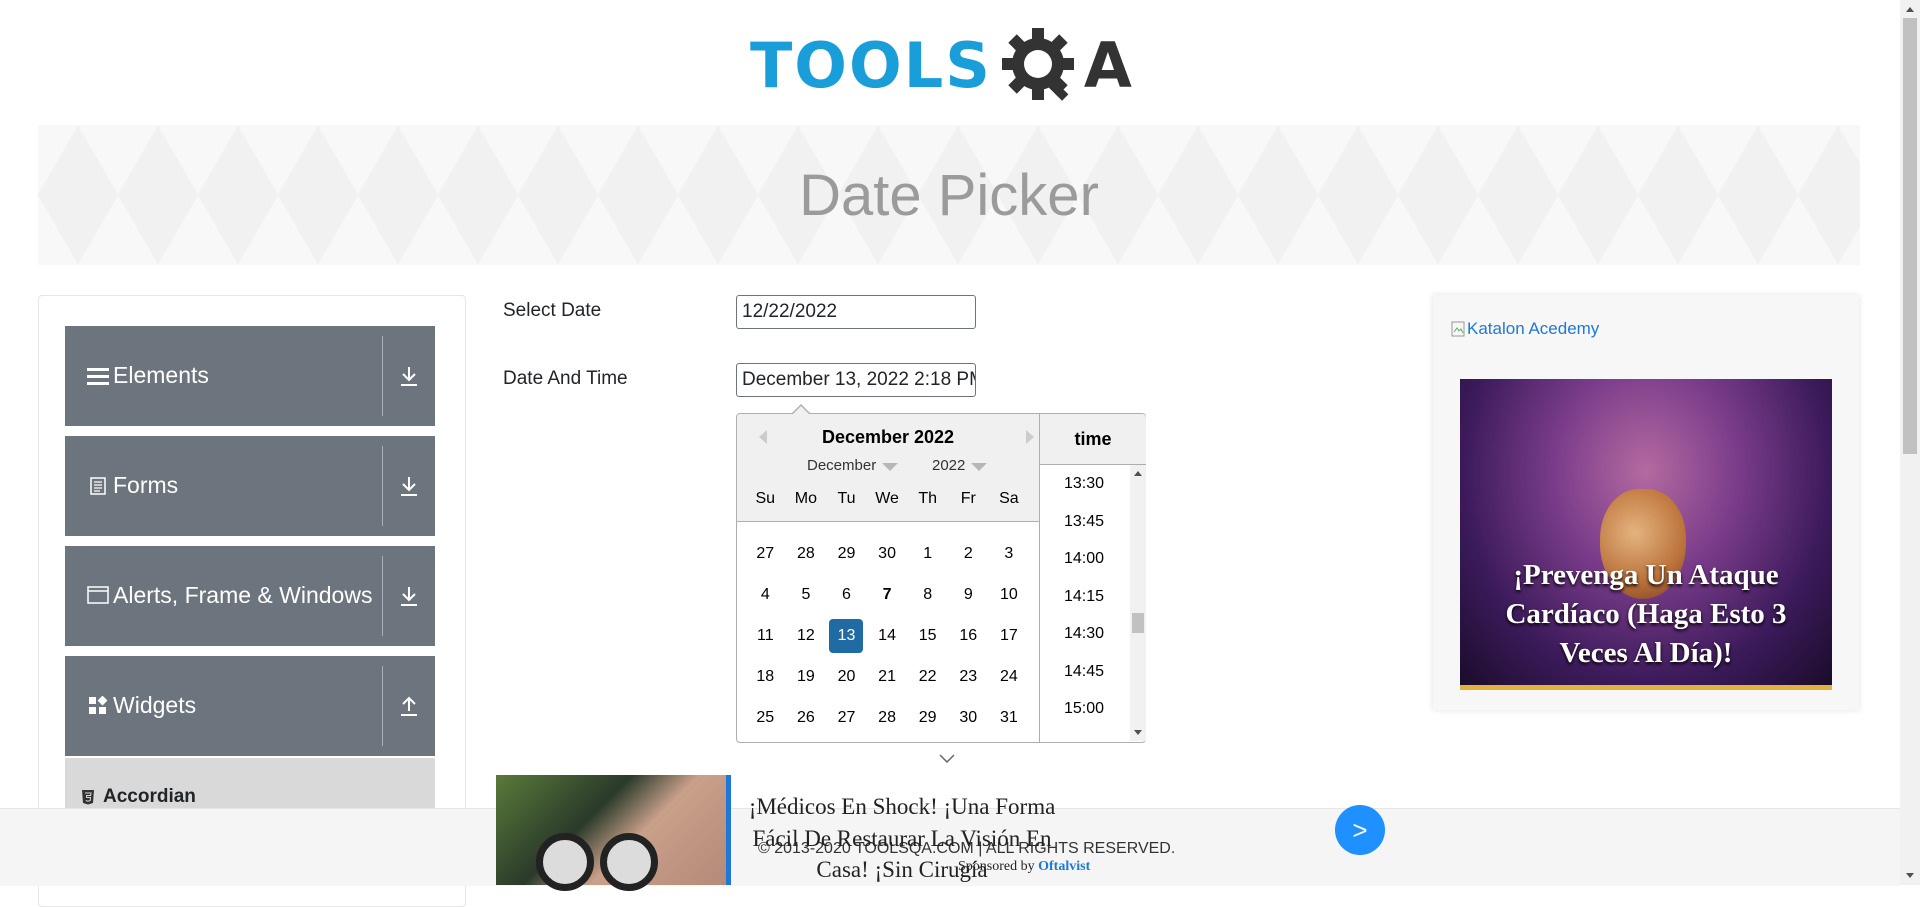 The image size is (1920, 907). I want to click on sidebar-group-widgets: Widgets, so click(250, 706).